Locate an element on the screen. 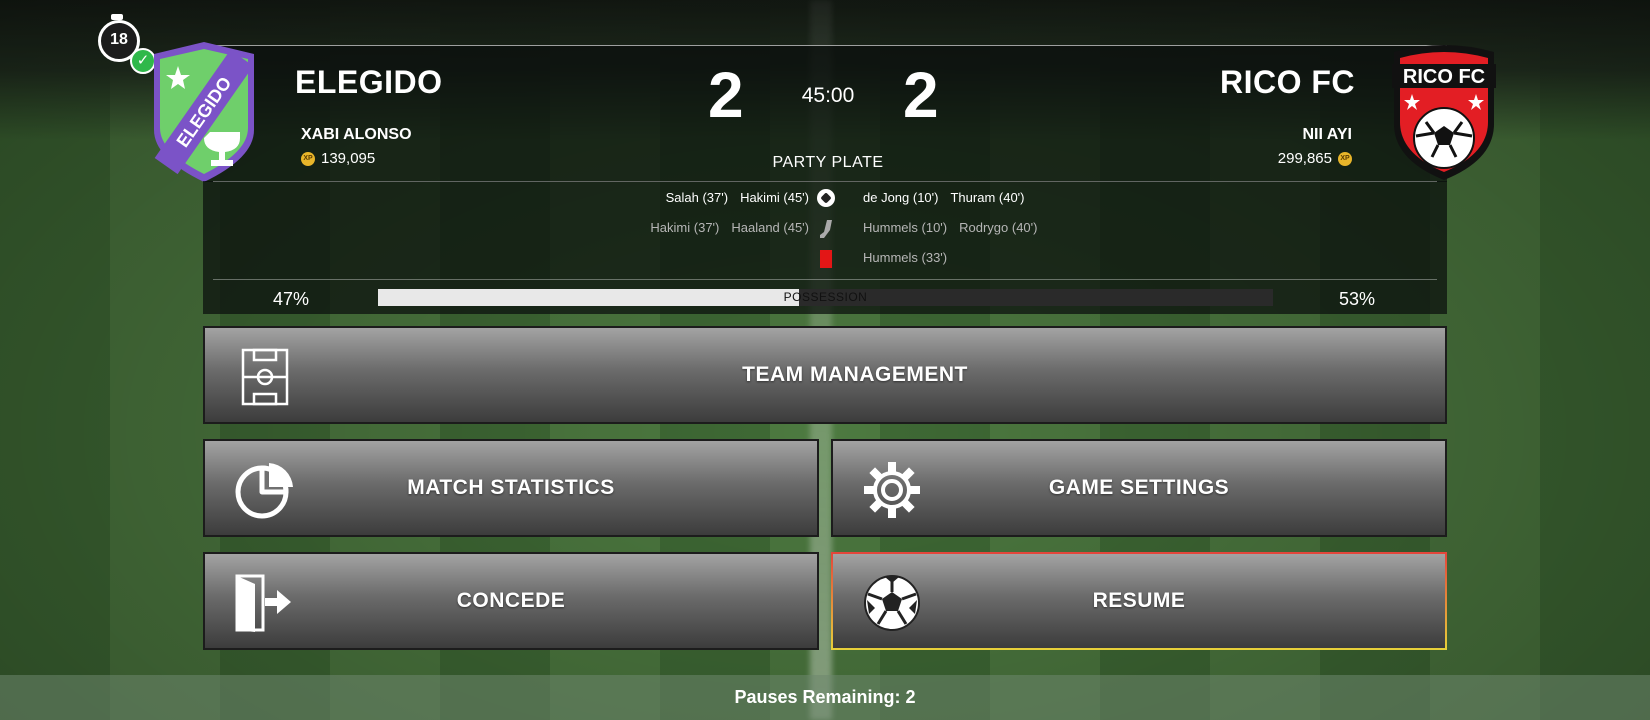  boot-assist-icon is located at coordinates (826, 229).